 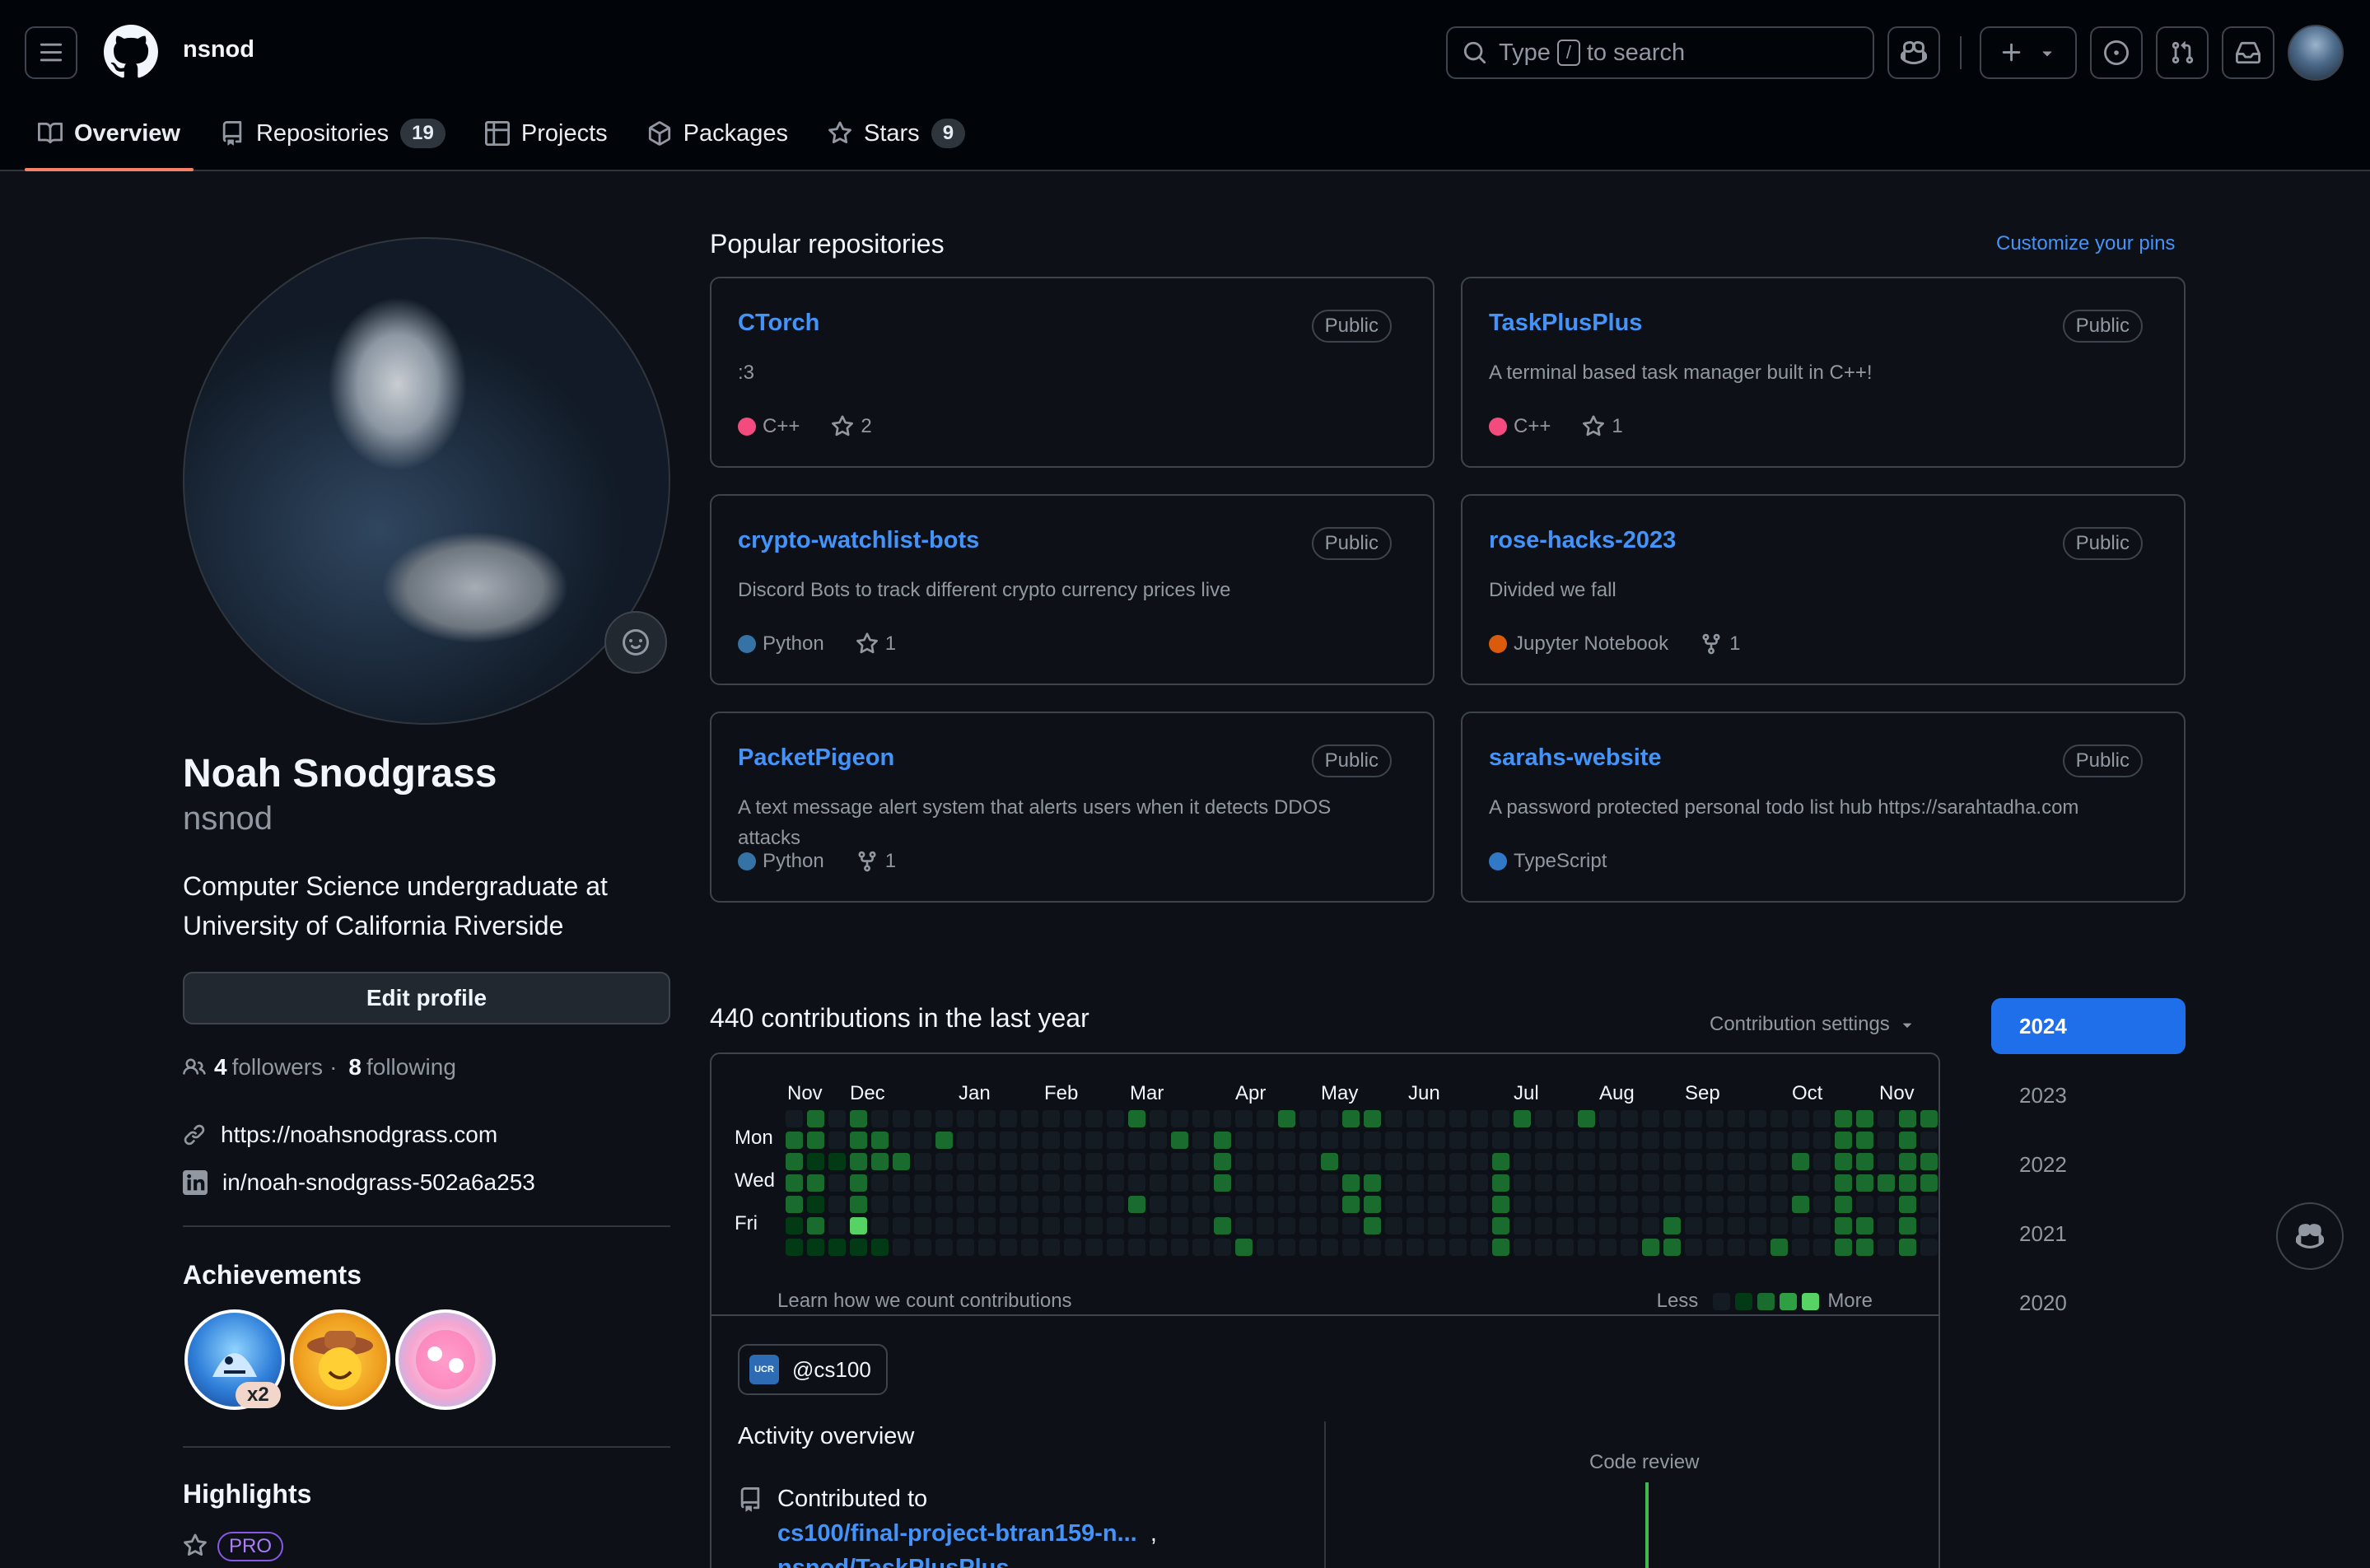 What do you see at coordinates (264, 1067) in the screenshot?
I see `followers-link: 4 followers` at bounding box center [264, 1067].